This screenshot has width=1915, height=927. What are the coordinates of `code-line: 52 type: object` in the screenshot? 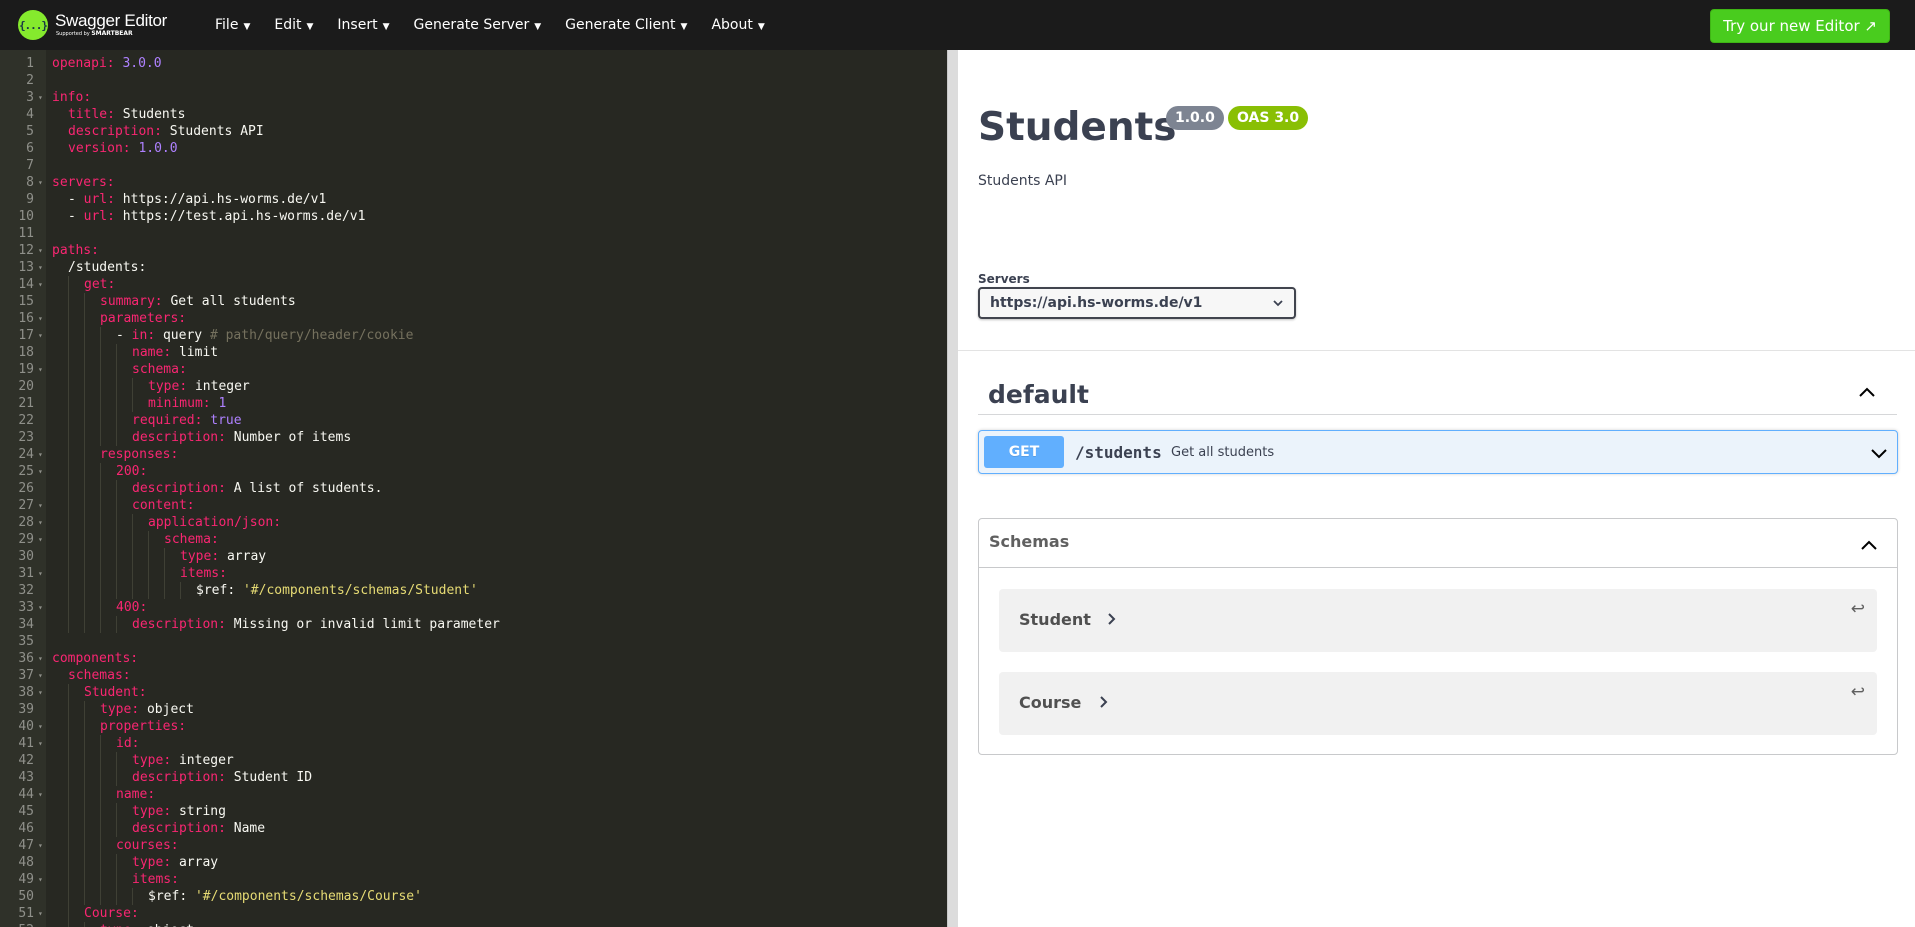 It's located at (473, 924).